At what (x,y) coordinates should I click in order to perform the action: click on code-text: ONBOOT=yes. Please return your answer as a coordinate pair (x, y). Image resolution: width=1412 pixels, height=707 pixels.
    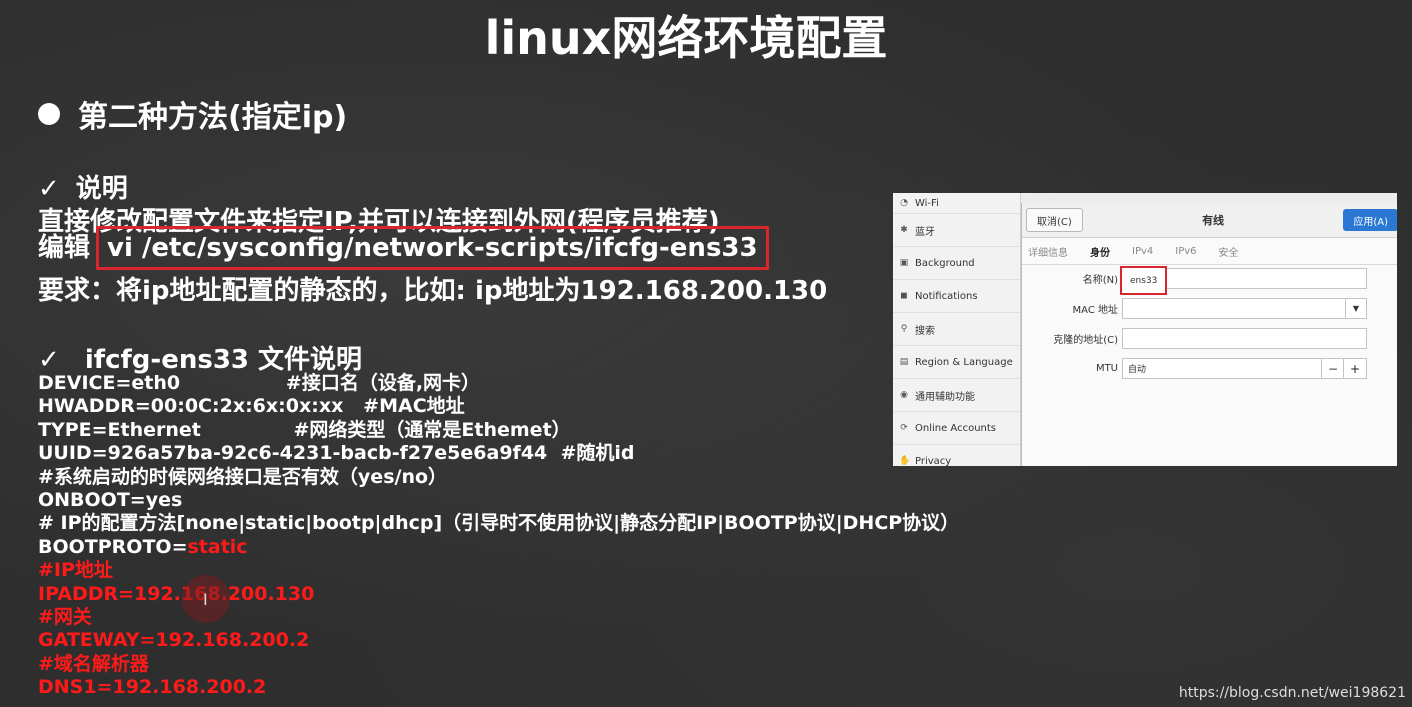
    Looking at the image, I should click on (110, 500).